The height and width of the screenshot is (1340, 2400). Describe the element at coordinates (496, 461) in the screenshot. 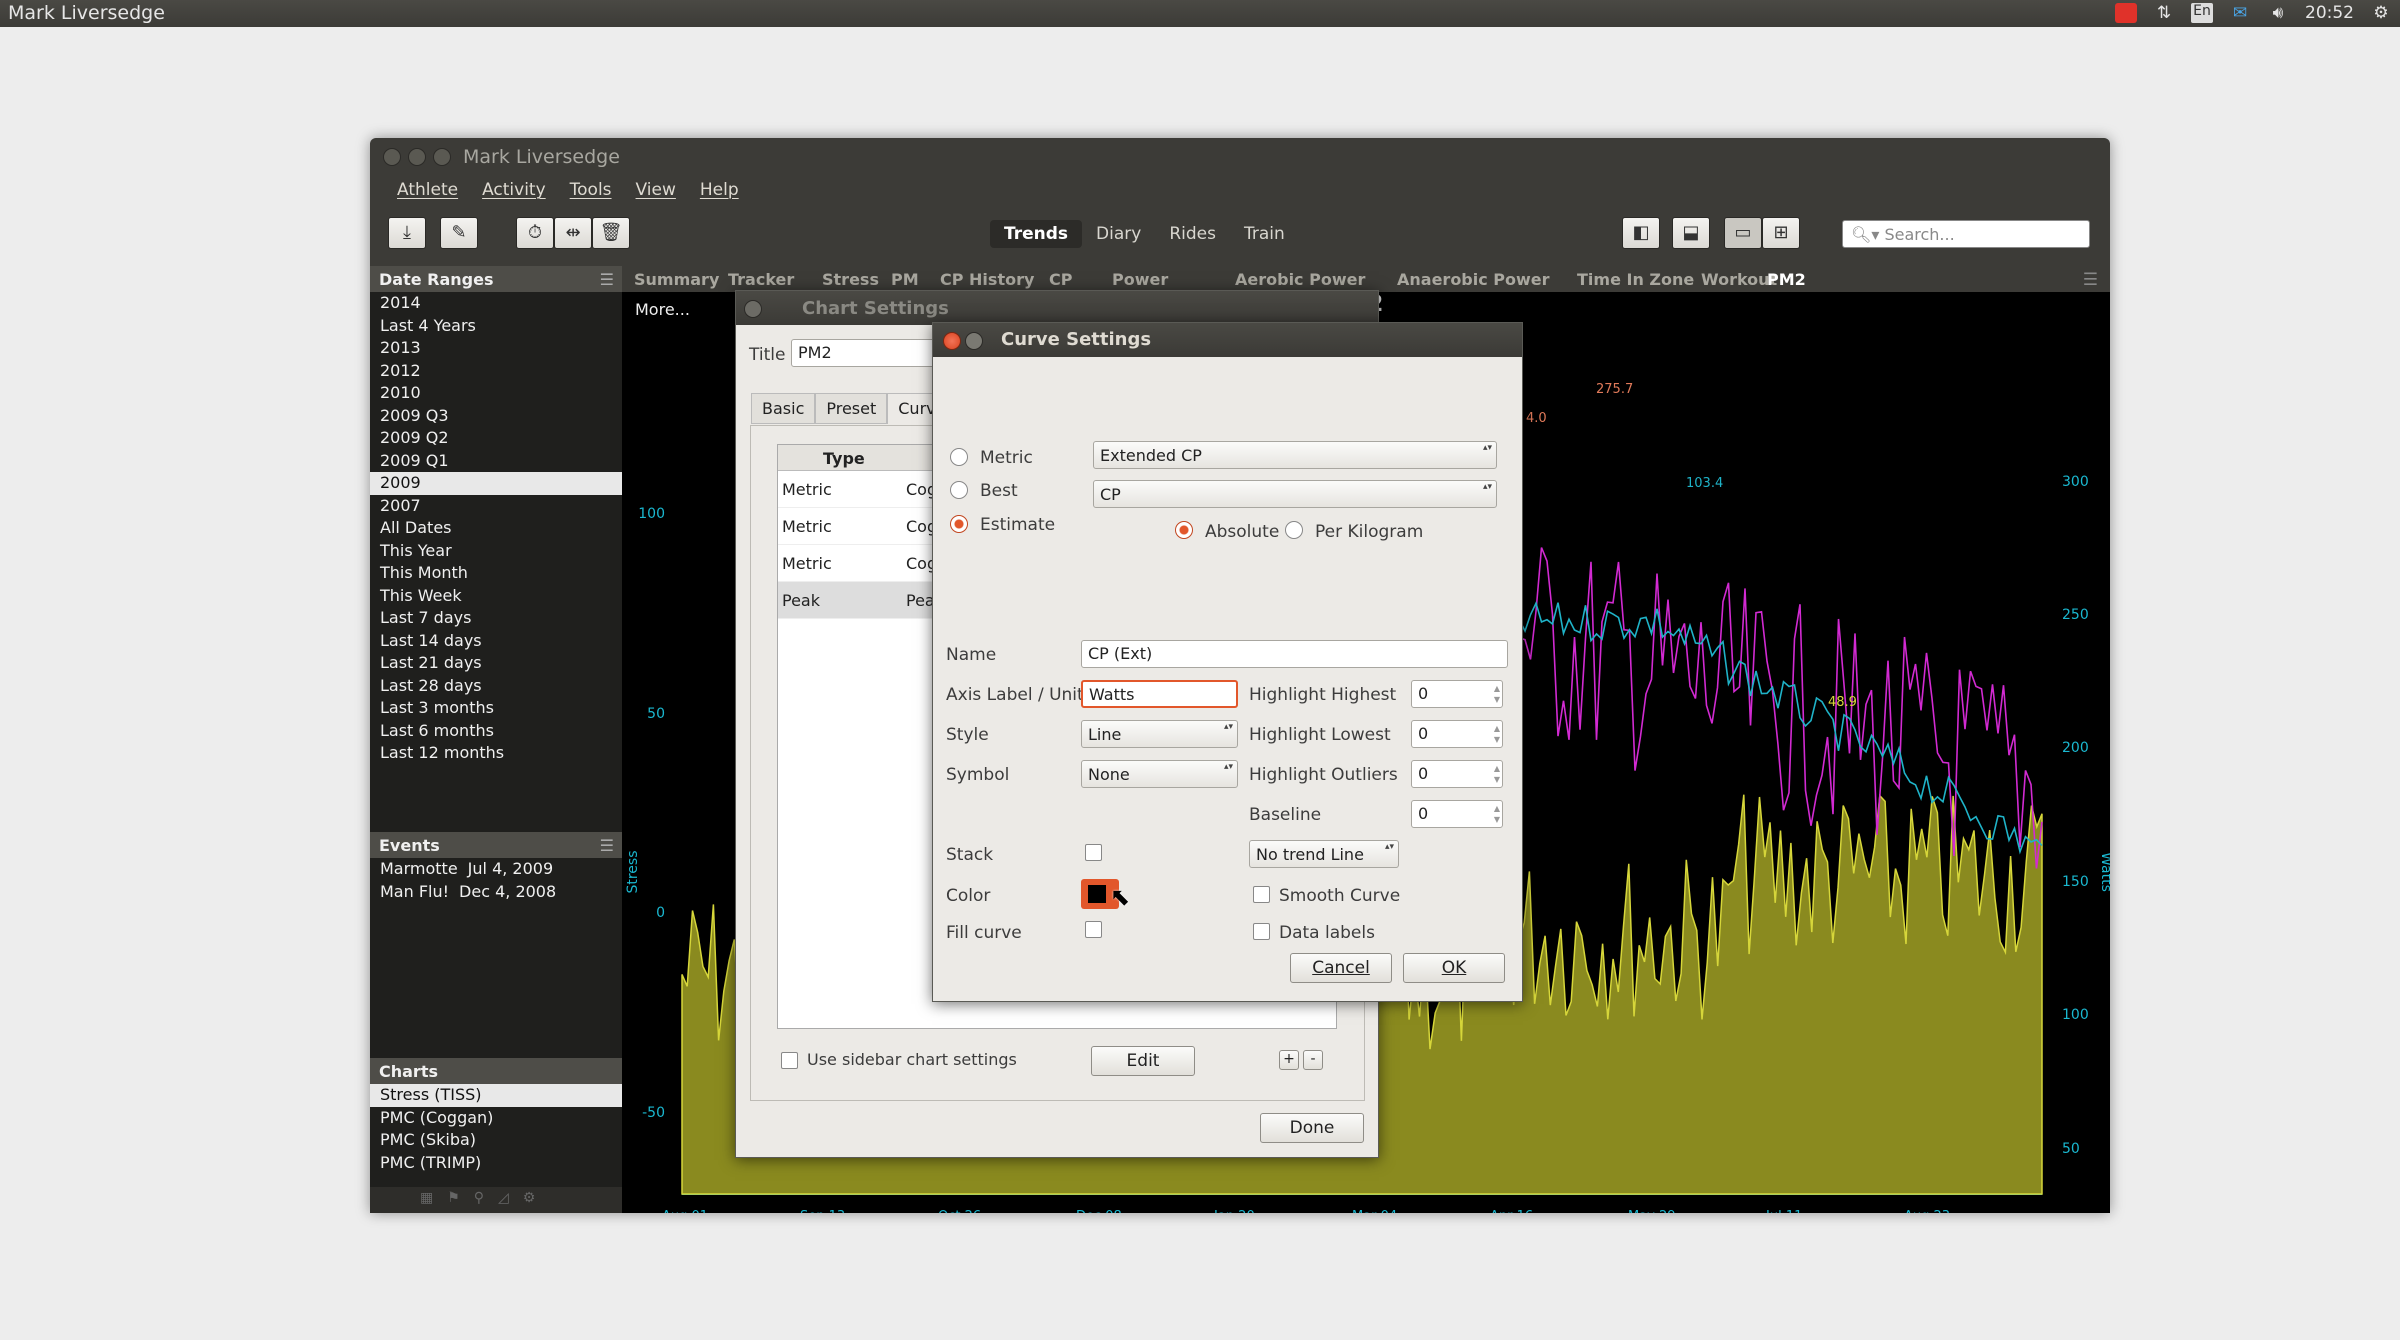

I see `date-range-item: 2009 Q1` at that location.